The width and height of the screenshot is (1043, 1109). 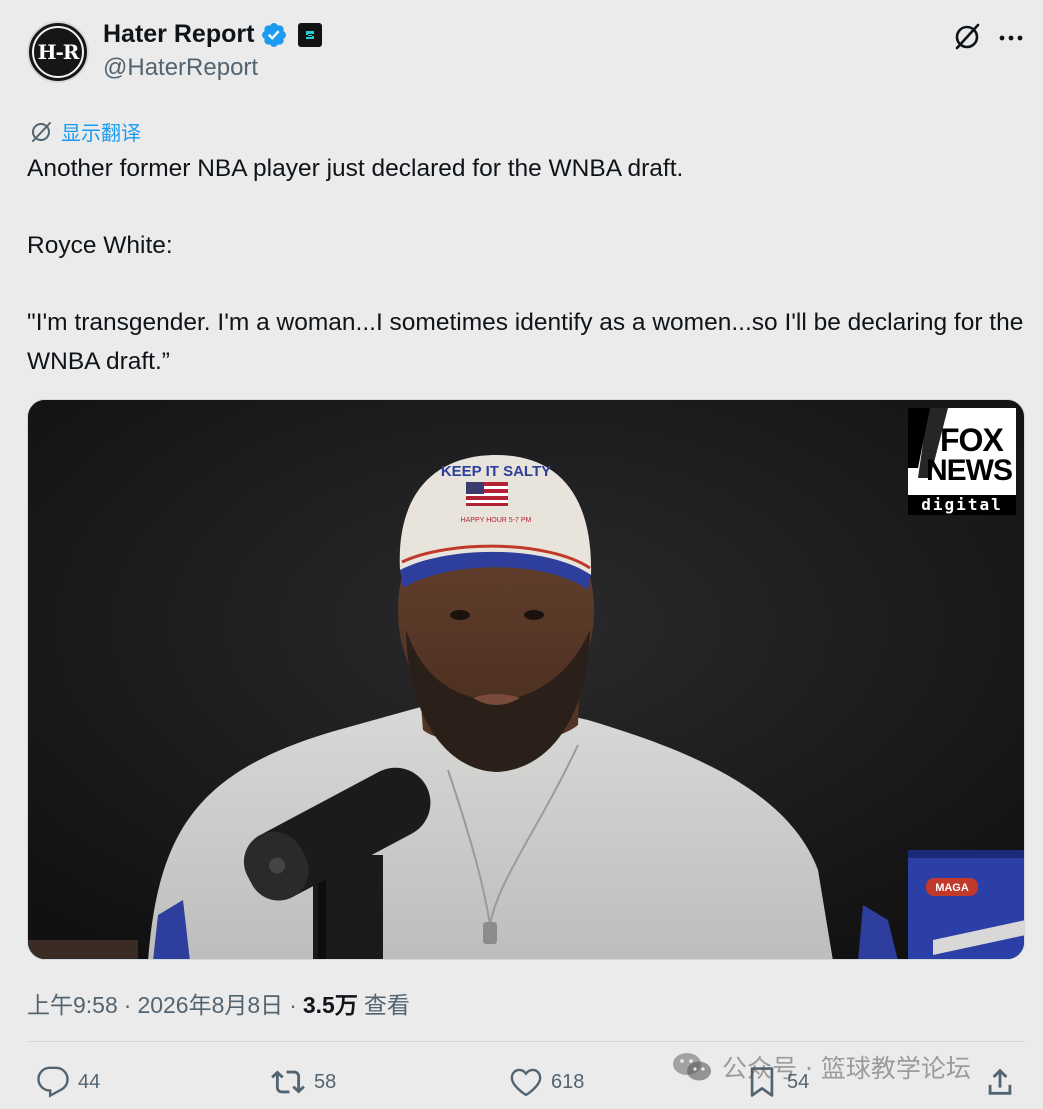 I want to click on views-label: 查看, so click(x=386, y=1005).